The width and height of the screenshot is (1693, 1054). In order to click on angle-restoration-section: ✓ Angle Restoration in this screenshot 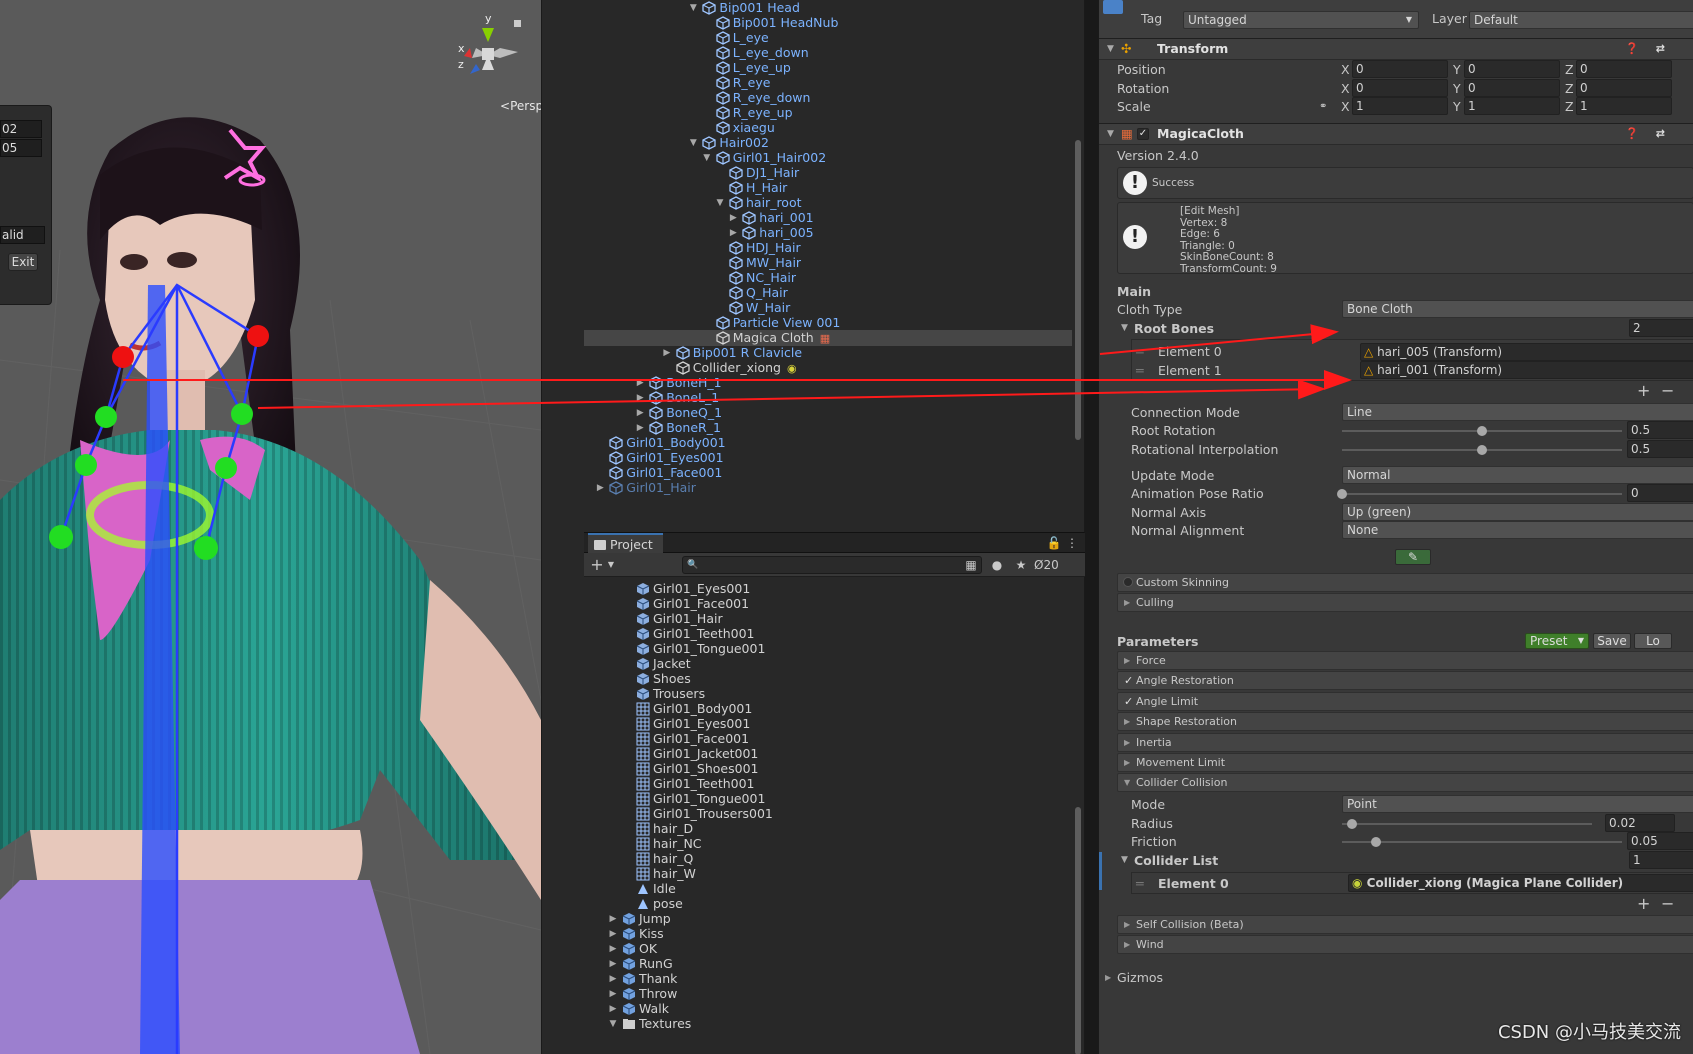, I will do `click(1405, 681)`.